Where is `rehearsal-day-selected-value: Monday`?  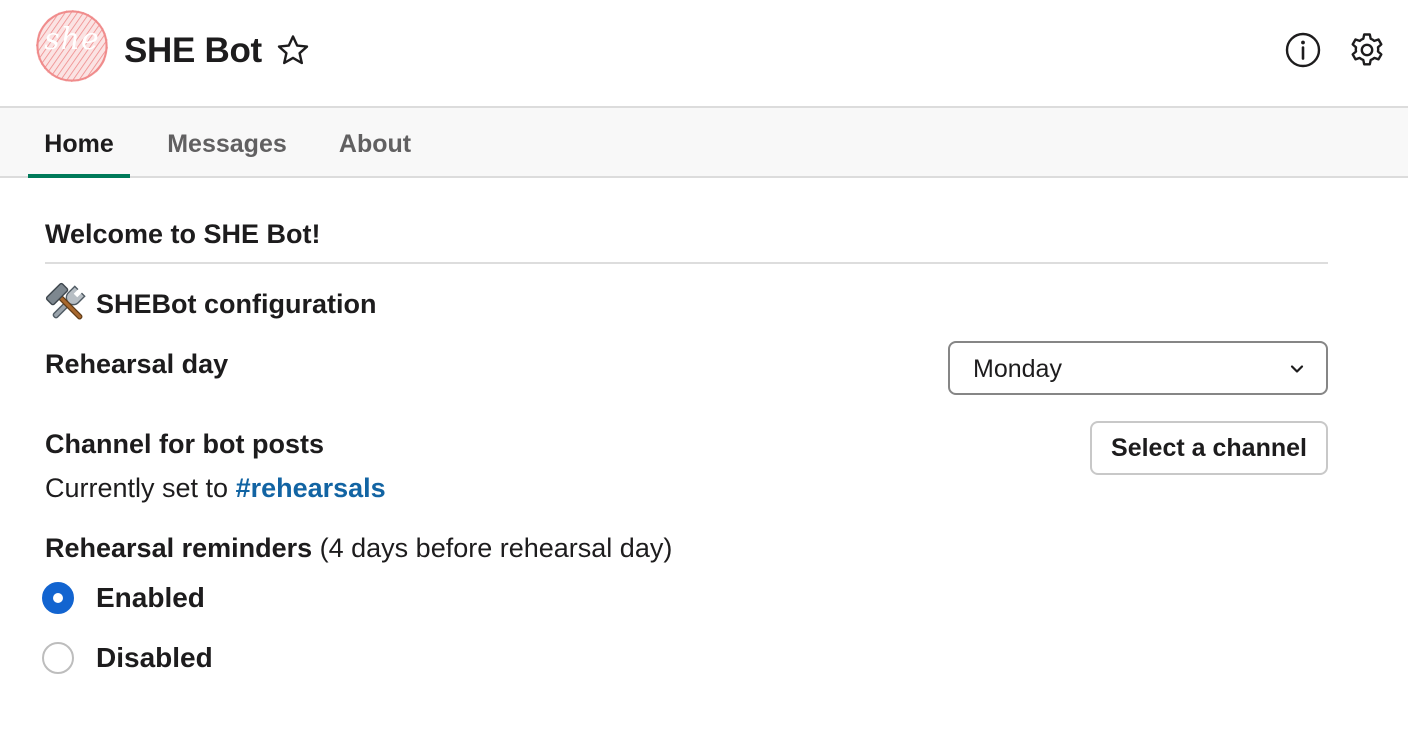 rehearsal-day-selected-value: Monday is located at coordinates (1017, 369).